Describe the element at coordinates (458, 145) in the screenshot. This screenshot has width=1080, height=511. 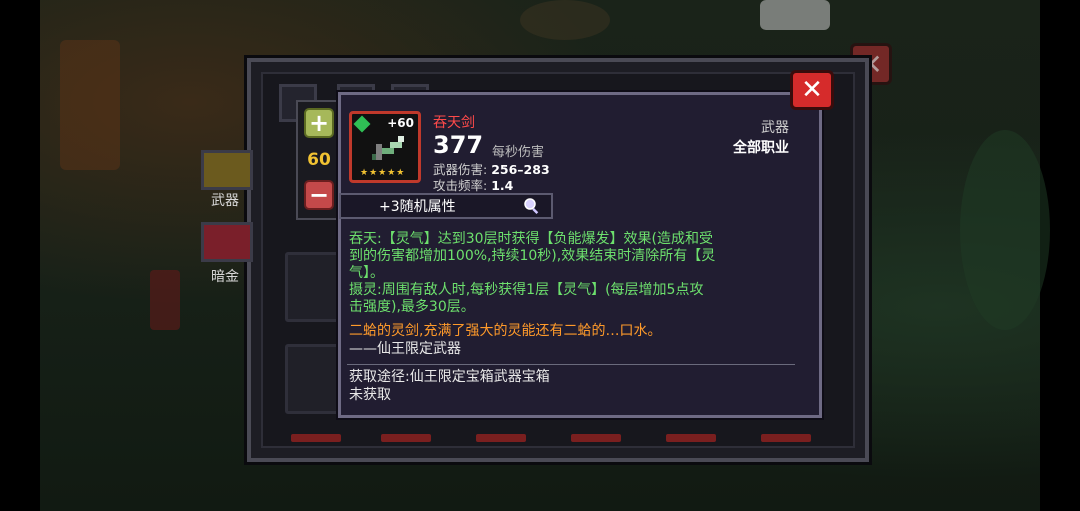
I see `dps-value: 377` at that location.